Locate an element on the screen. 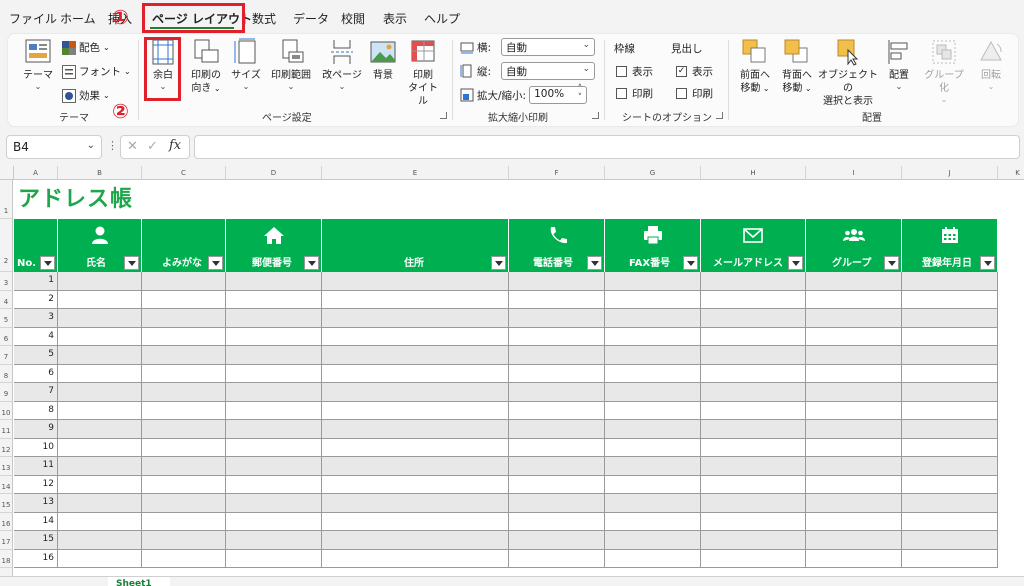 The height and width of the screenshot is (586, 1024). tab-review: 校閲 is located at coordinates (353, 18).